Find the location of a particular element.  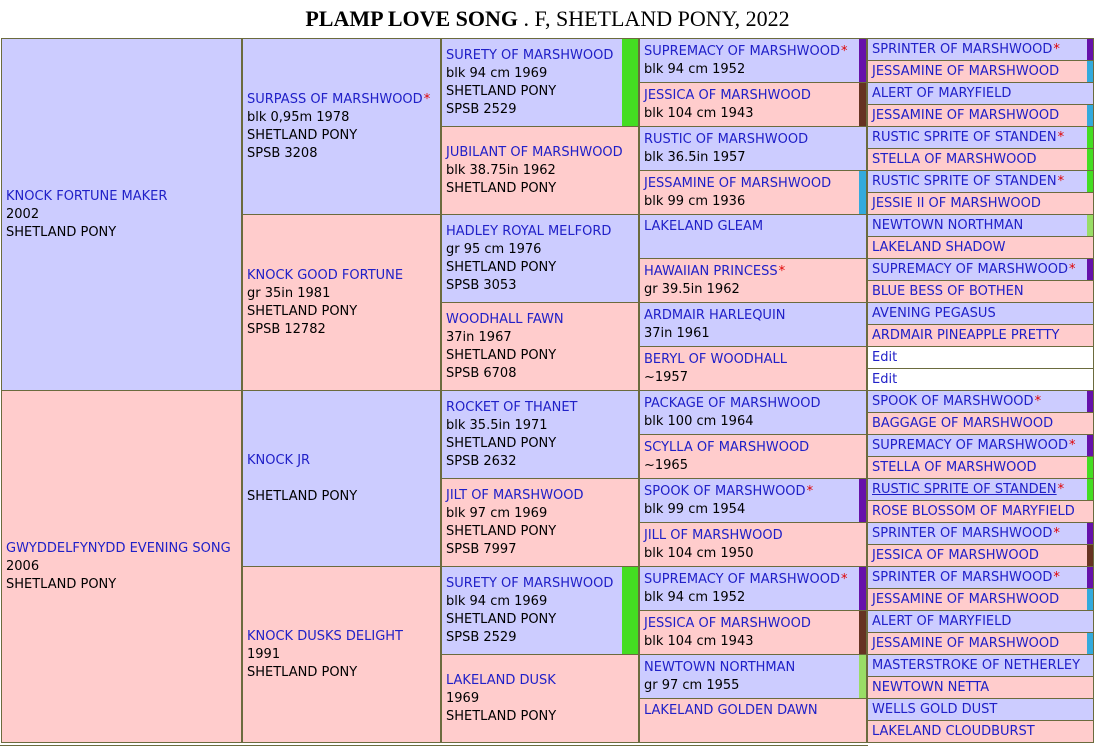

pedigree-cell-g5: WELLS GOLD DUST is located at coordinates (980, 709).